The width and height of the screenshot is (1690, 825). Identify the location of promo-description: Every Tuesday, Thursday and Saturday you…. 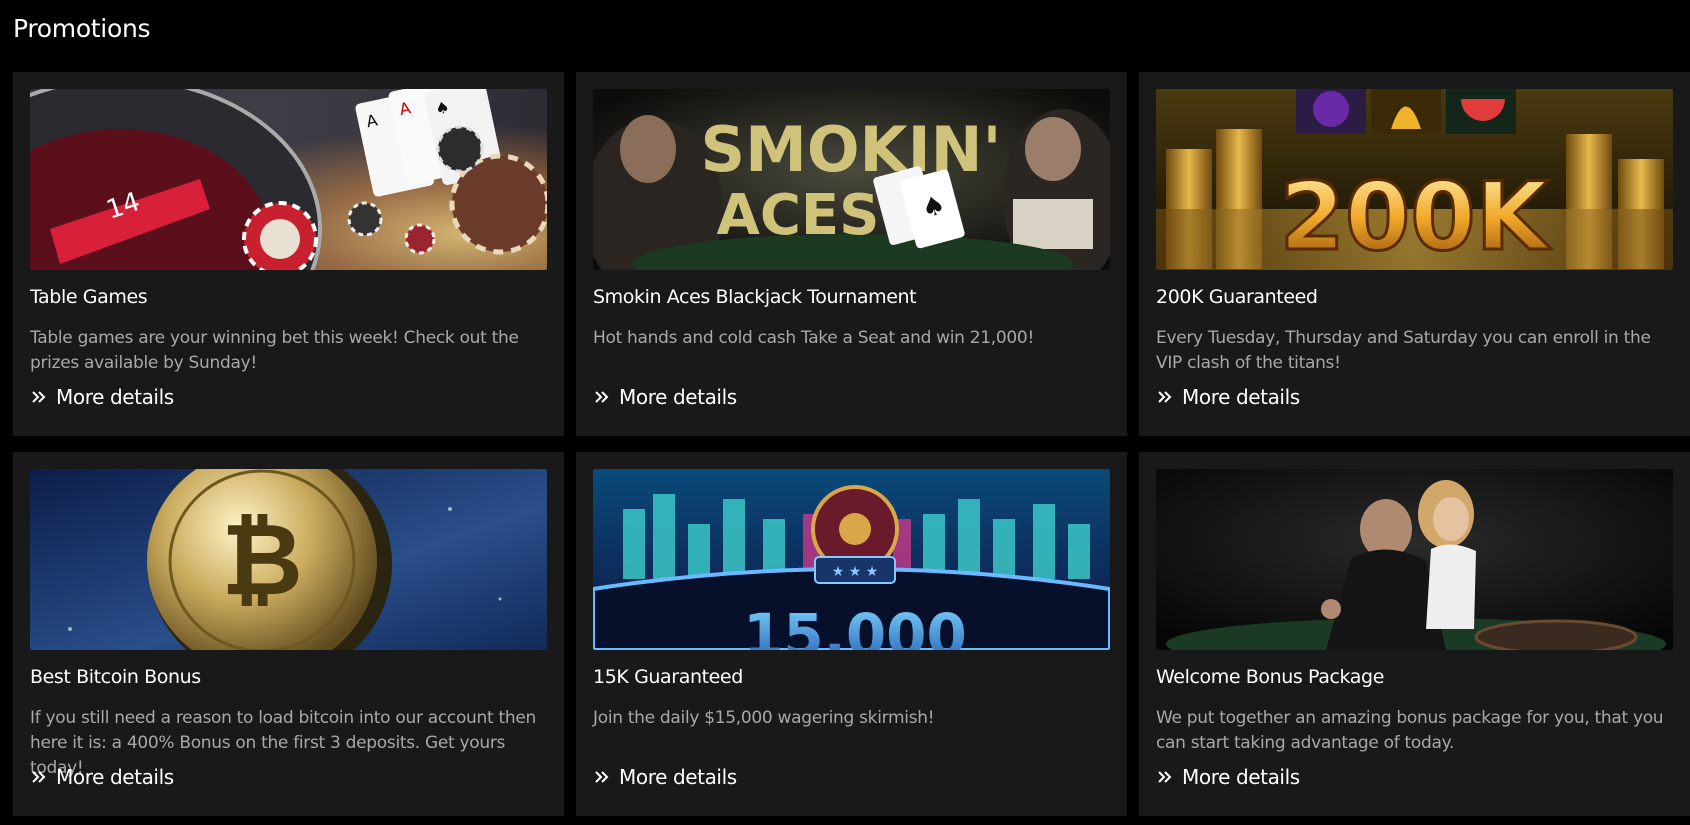
(1403, 350).